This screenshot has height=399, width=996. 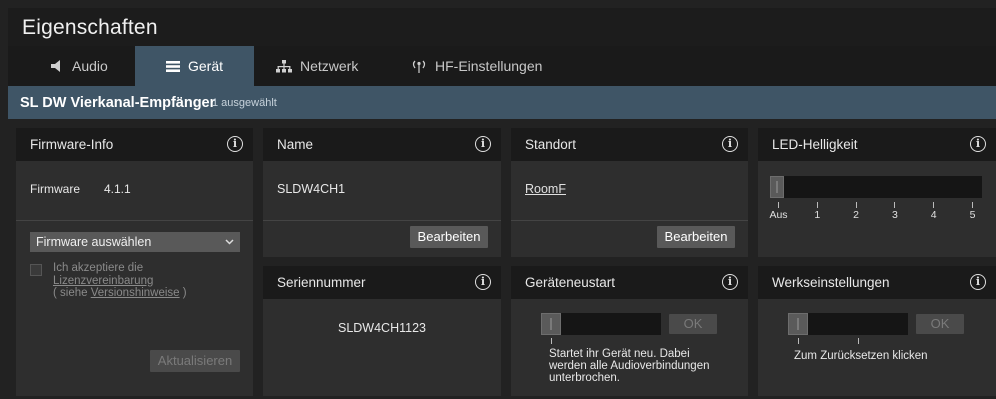 I want to click on tab-netzwerk: Netzwerk, so click(x=317, y=66).